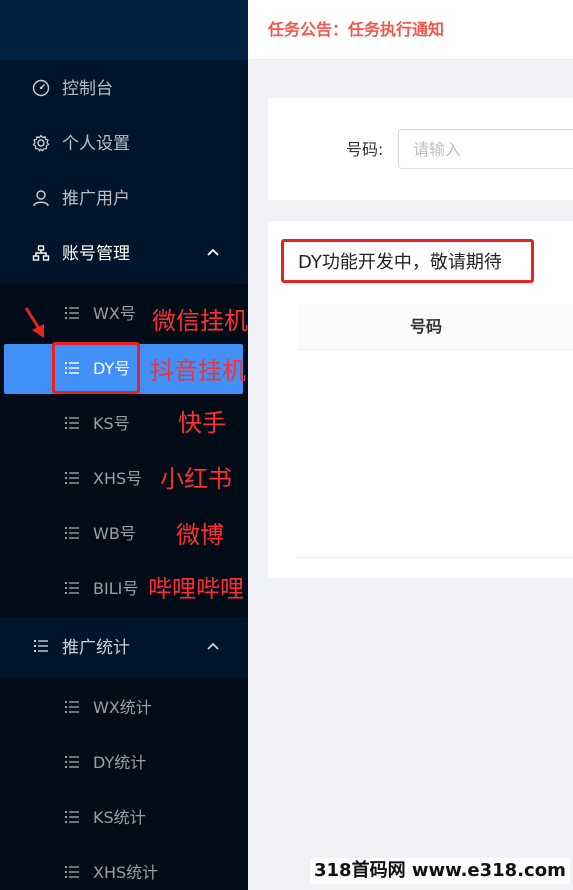  I want to click on subitem-label: XHS统计, so click(126, 872).